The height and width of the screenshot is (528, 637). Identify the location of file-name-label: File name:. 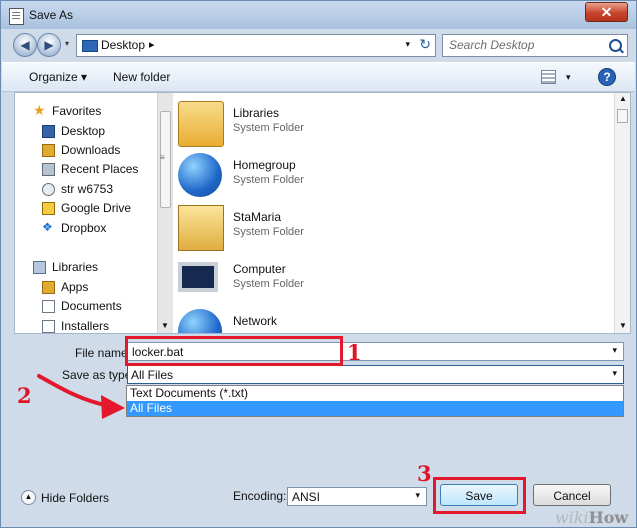
(103, 353).